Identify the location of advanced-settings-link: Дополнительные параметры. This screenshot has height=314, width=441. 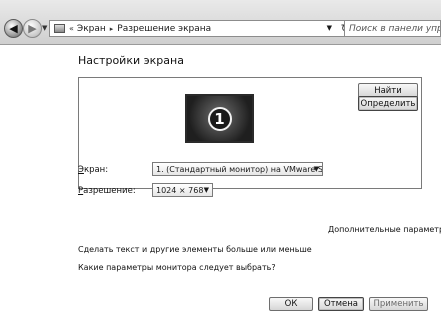
(384, 229).